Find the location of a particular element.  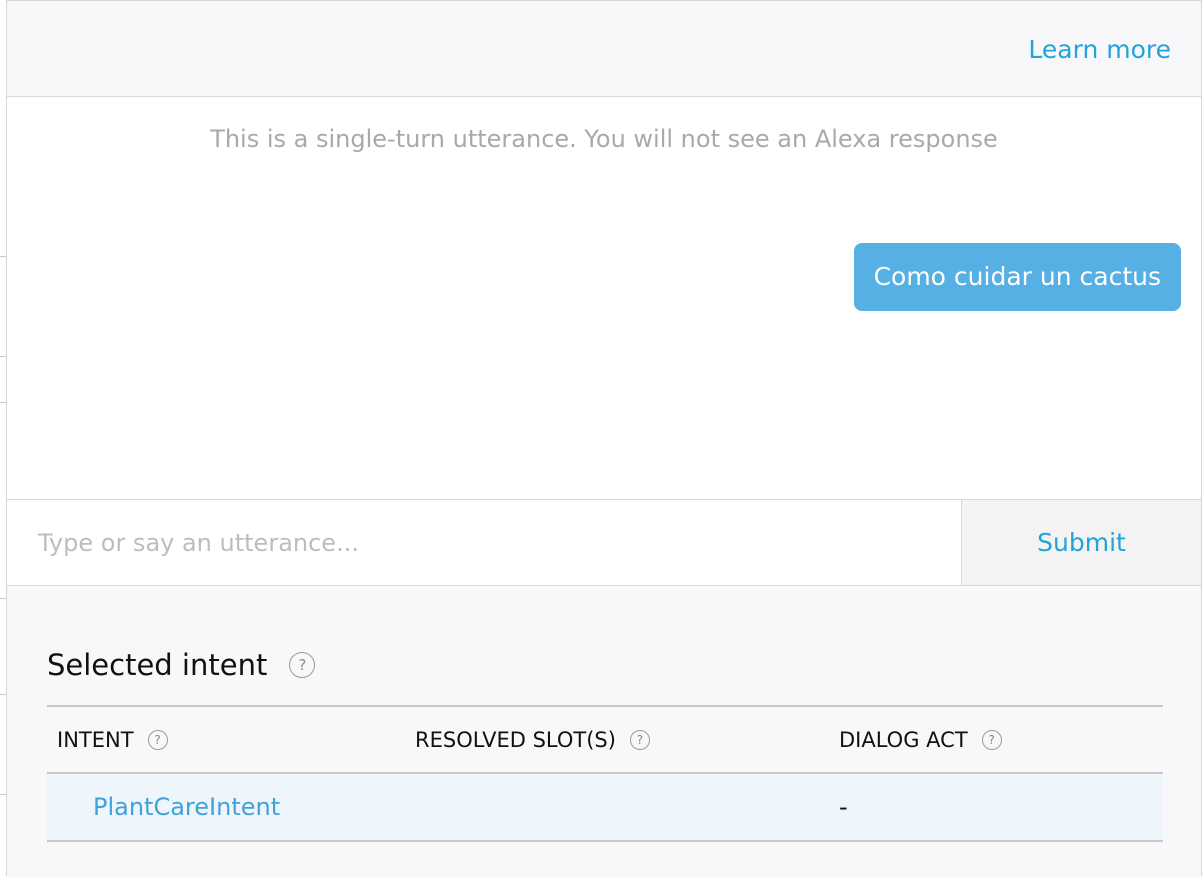

column-header-label: RESOLVED SLOT(S) is located at coordinates (515, 739).